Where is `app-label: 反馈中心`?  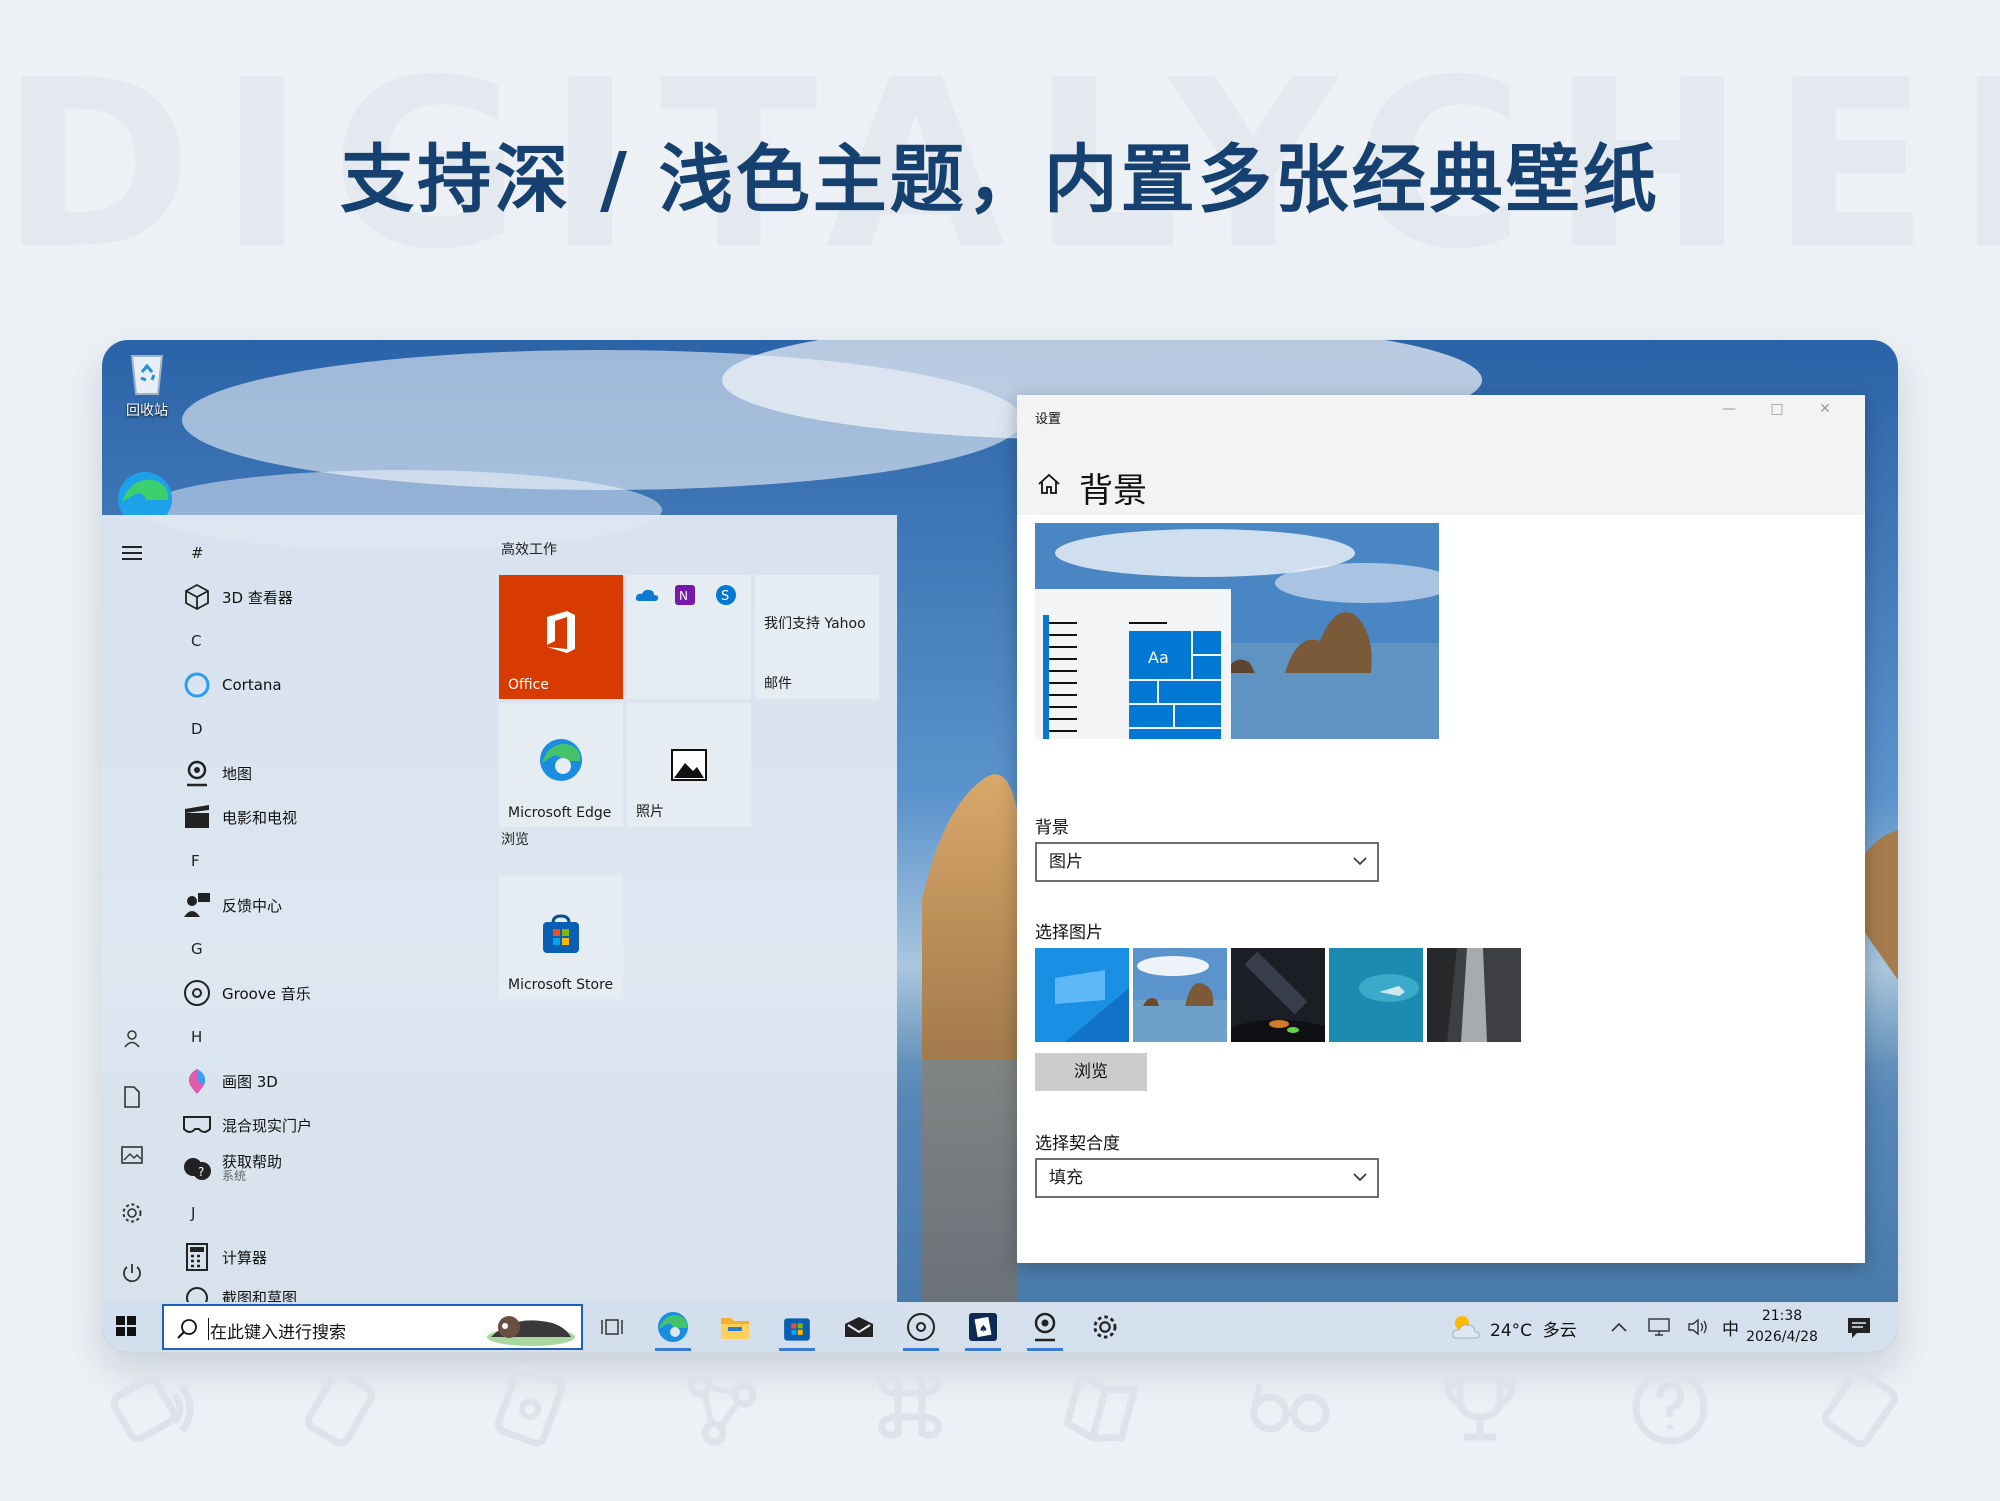
app-label: 反馈中心 is located at coordinates (252, 905).